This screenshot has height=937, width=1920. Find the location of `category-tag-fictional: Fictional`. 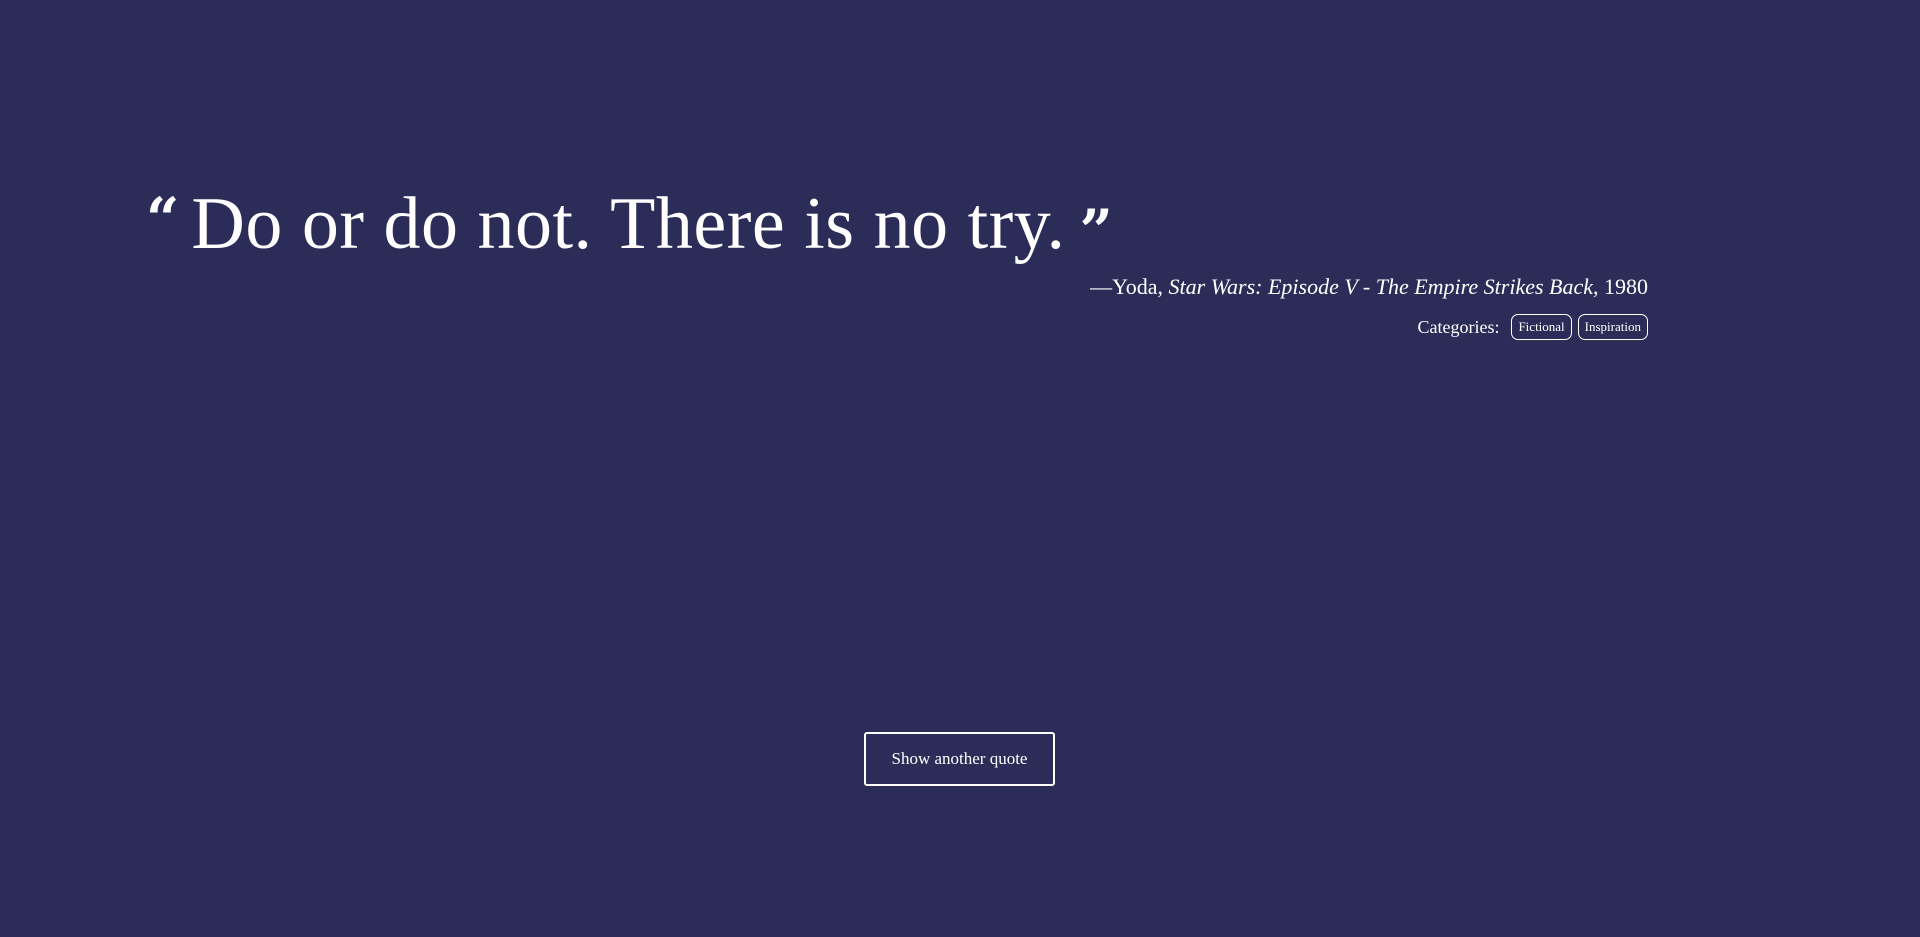

category-tag-fictional: Fictional is located at coordinates (1541, 327).